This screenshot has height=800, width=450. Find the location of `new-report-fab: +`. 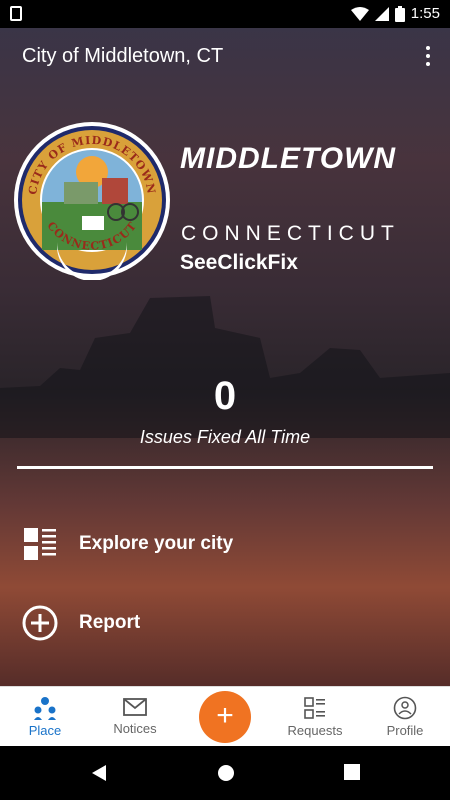

new-report-fab: + is located at coordinates (225, 717).